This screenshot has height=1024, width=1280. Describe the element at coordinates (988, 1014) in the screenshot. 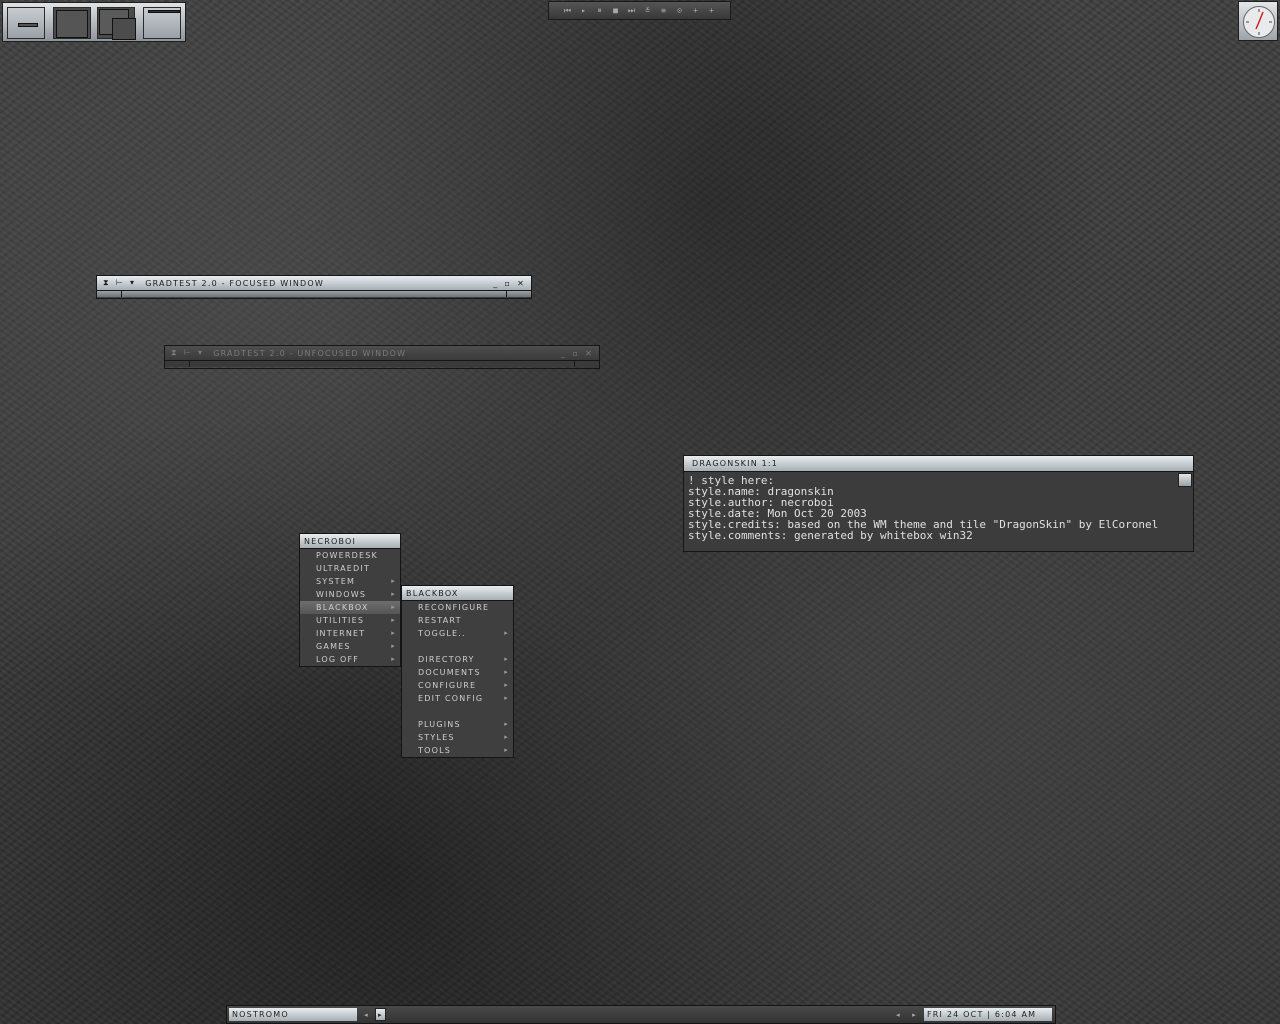

I see `toolbar-clock: FRI 24 OCT | 6:04 AM` at that location.